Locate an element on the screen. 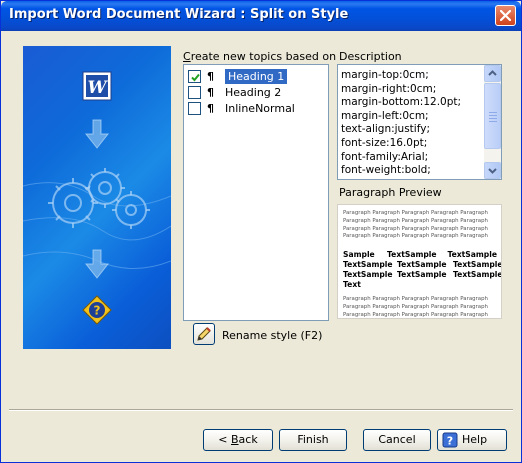 The height and width of the screenshot is (463, 522). back-button: < Back is located at coordinates (238, 440).